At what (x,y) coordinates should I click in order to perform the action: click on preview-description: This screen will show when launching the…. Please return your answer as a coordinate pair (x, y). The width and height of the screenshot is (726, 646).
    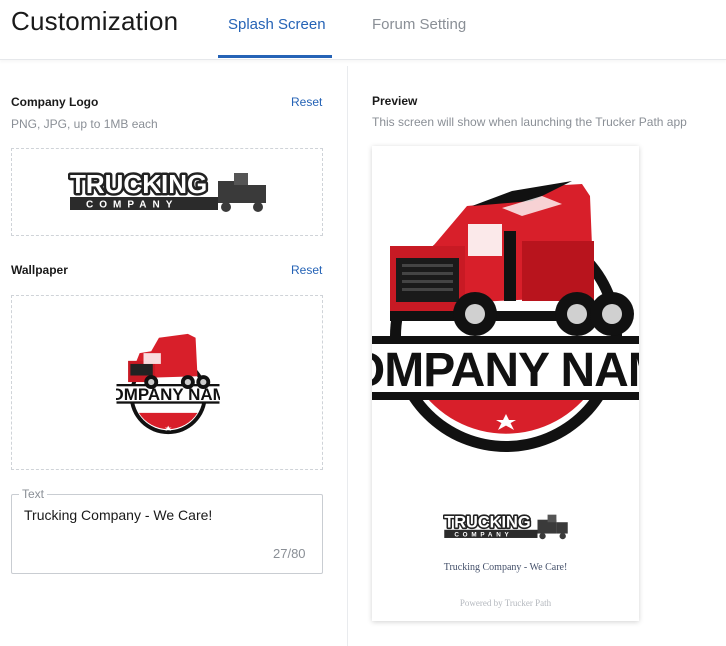
    Looking at the image, I should click on (529, 122).